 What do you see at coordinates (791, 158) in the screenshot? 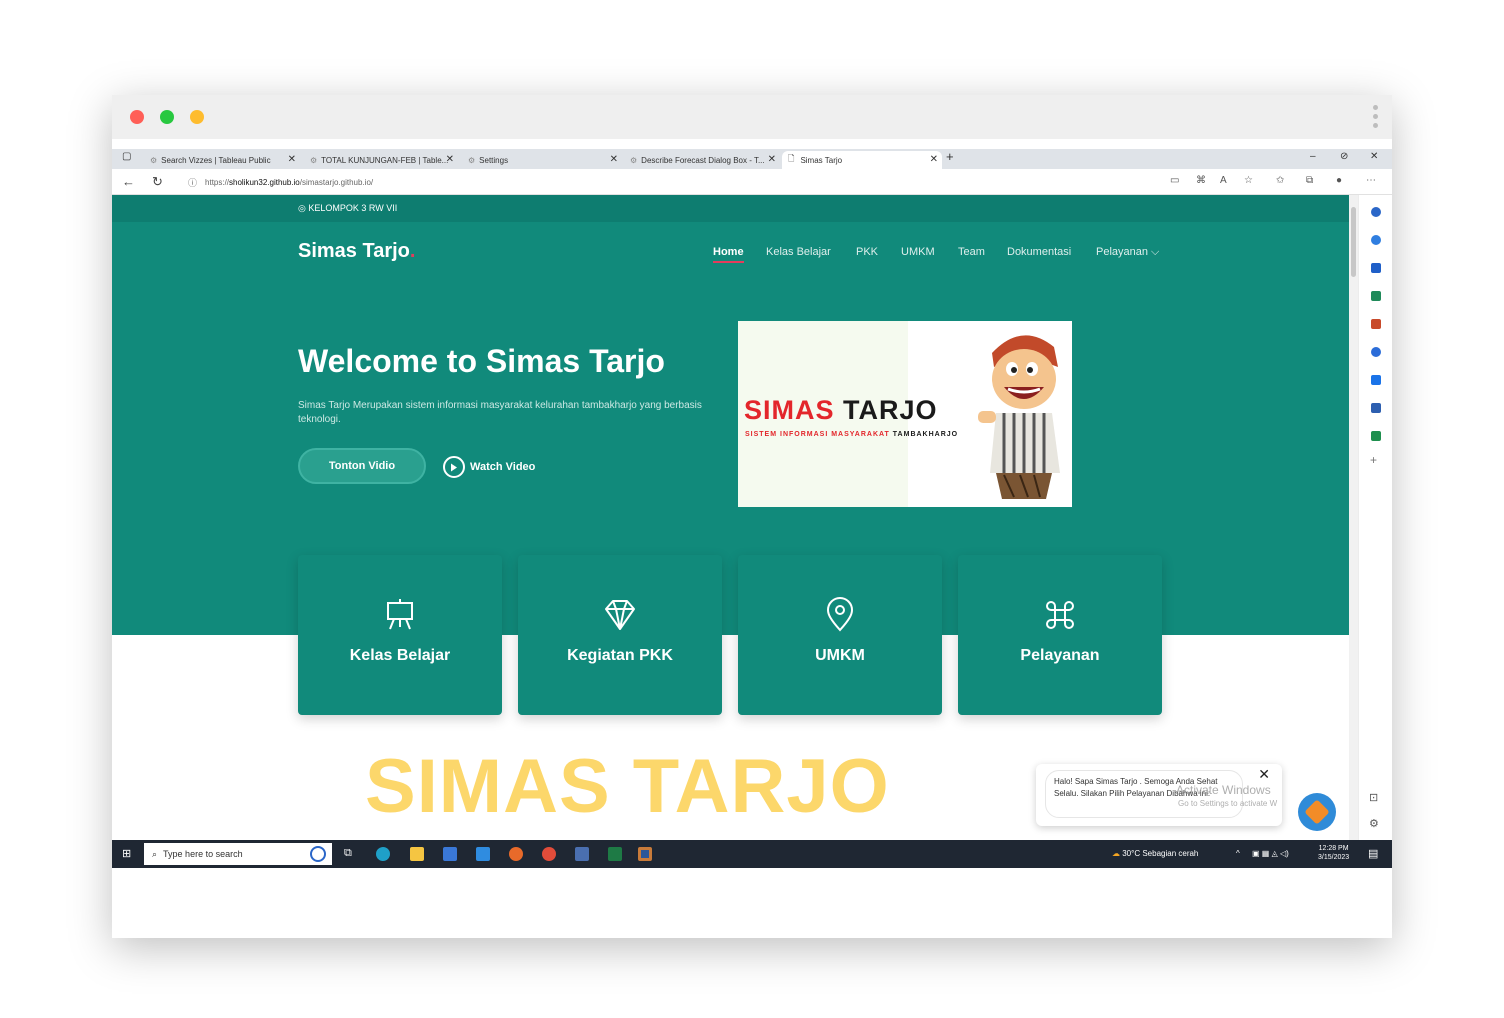
I see `document-icon: 🗋` at bounding box center [791, 158].